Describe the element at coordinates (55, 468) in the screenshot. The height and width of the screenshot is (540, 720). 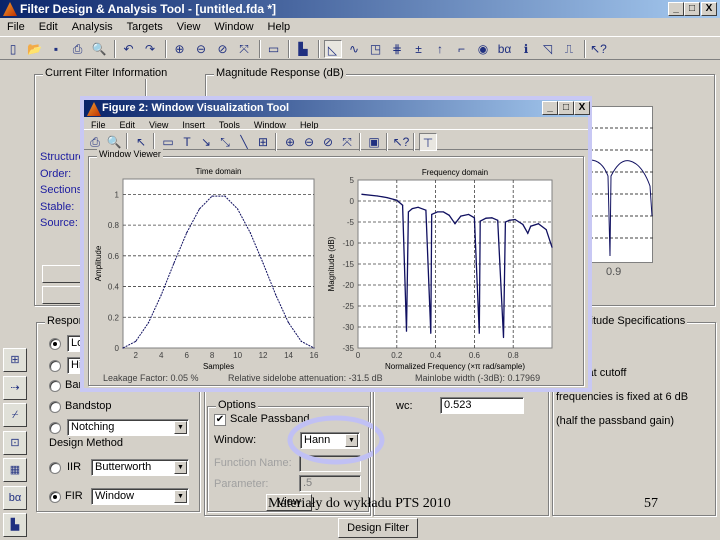
I see `iir-radio` at that location.